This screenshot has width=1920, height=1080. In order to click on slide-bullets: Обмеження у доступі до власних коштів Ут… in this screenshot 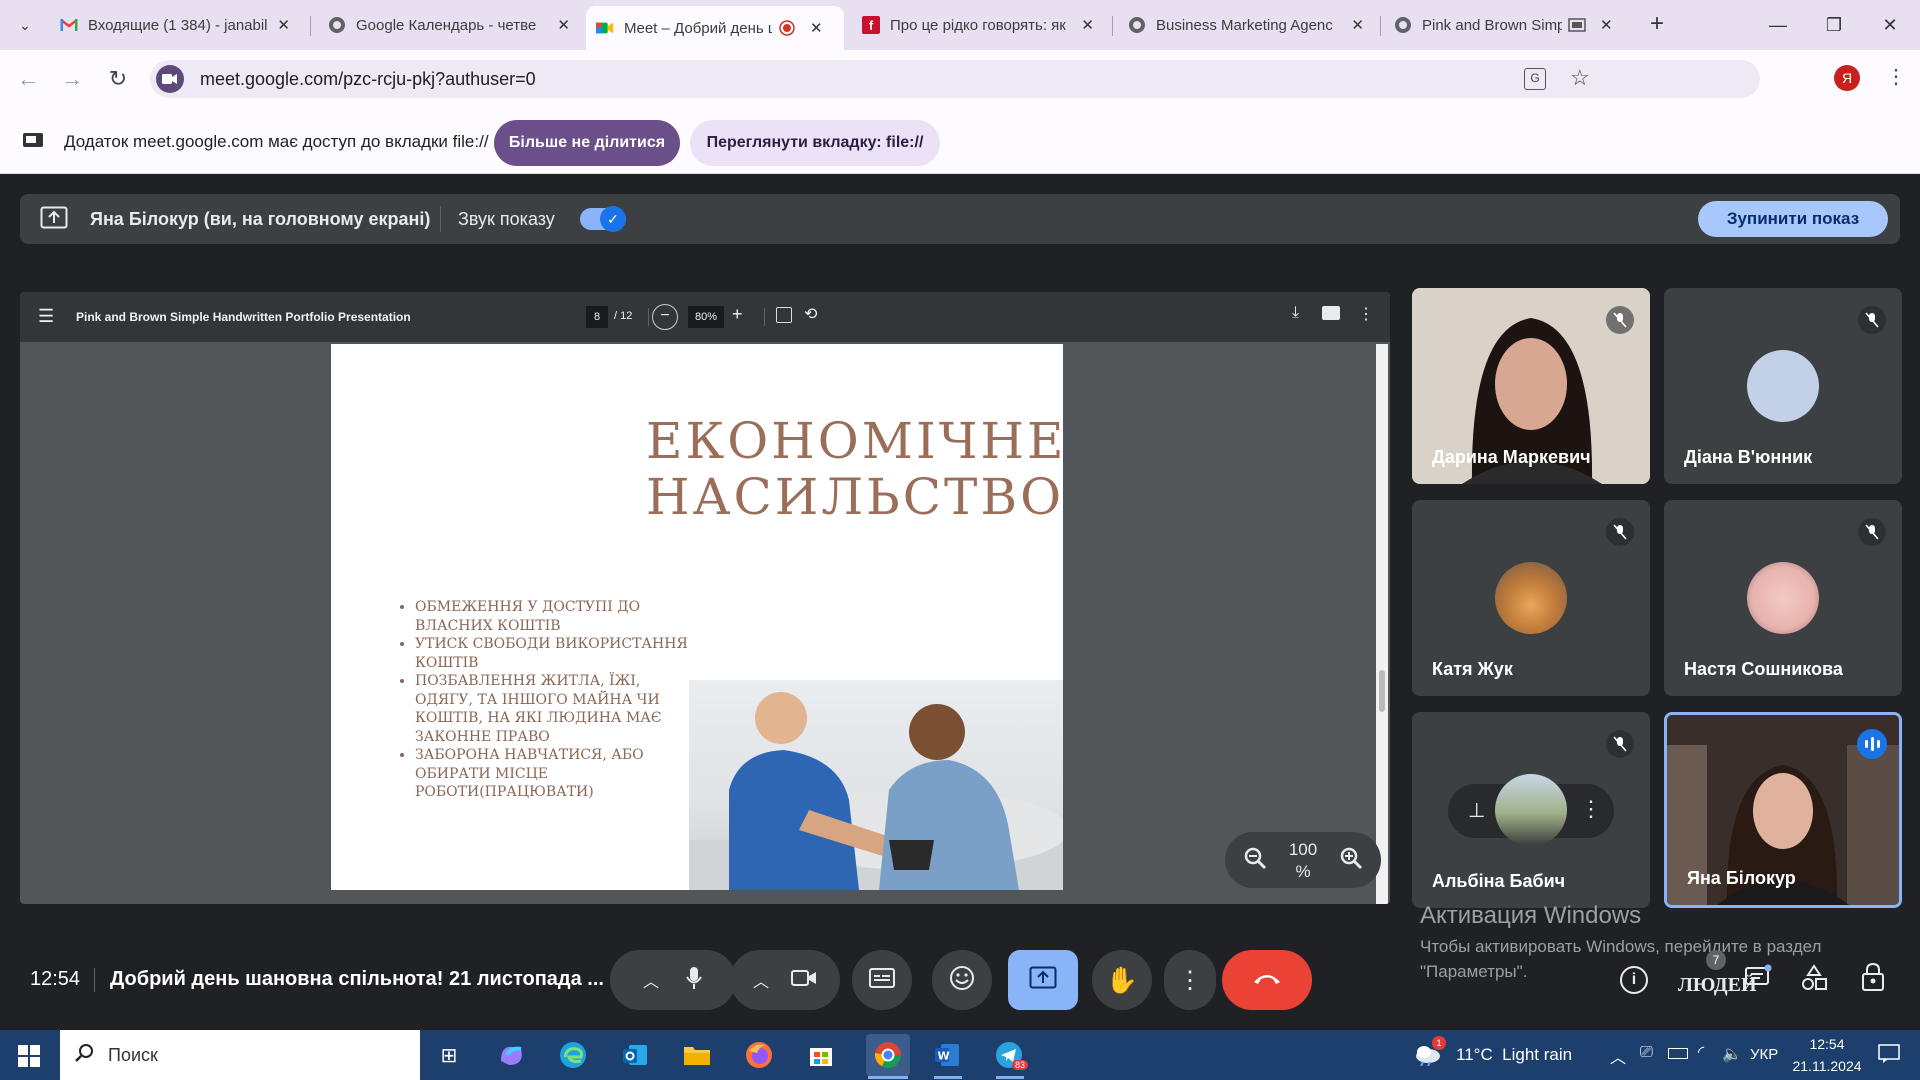, I will do `click(546, 700)`.